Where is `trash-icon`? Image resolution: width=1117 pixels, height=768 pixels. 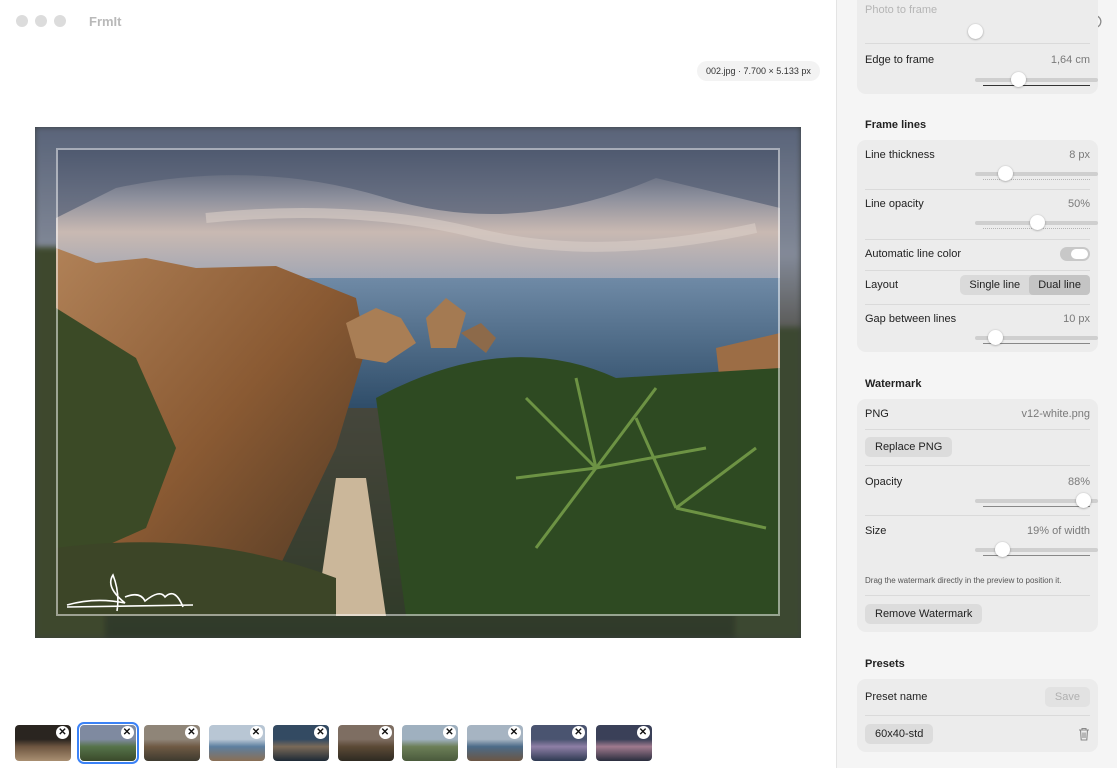 trash-icon is located at coordinates (1084, 734).